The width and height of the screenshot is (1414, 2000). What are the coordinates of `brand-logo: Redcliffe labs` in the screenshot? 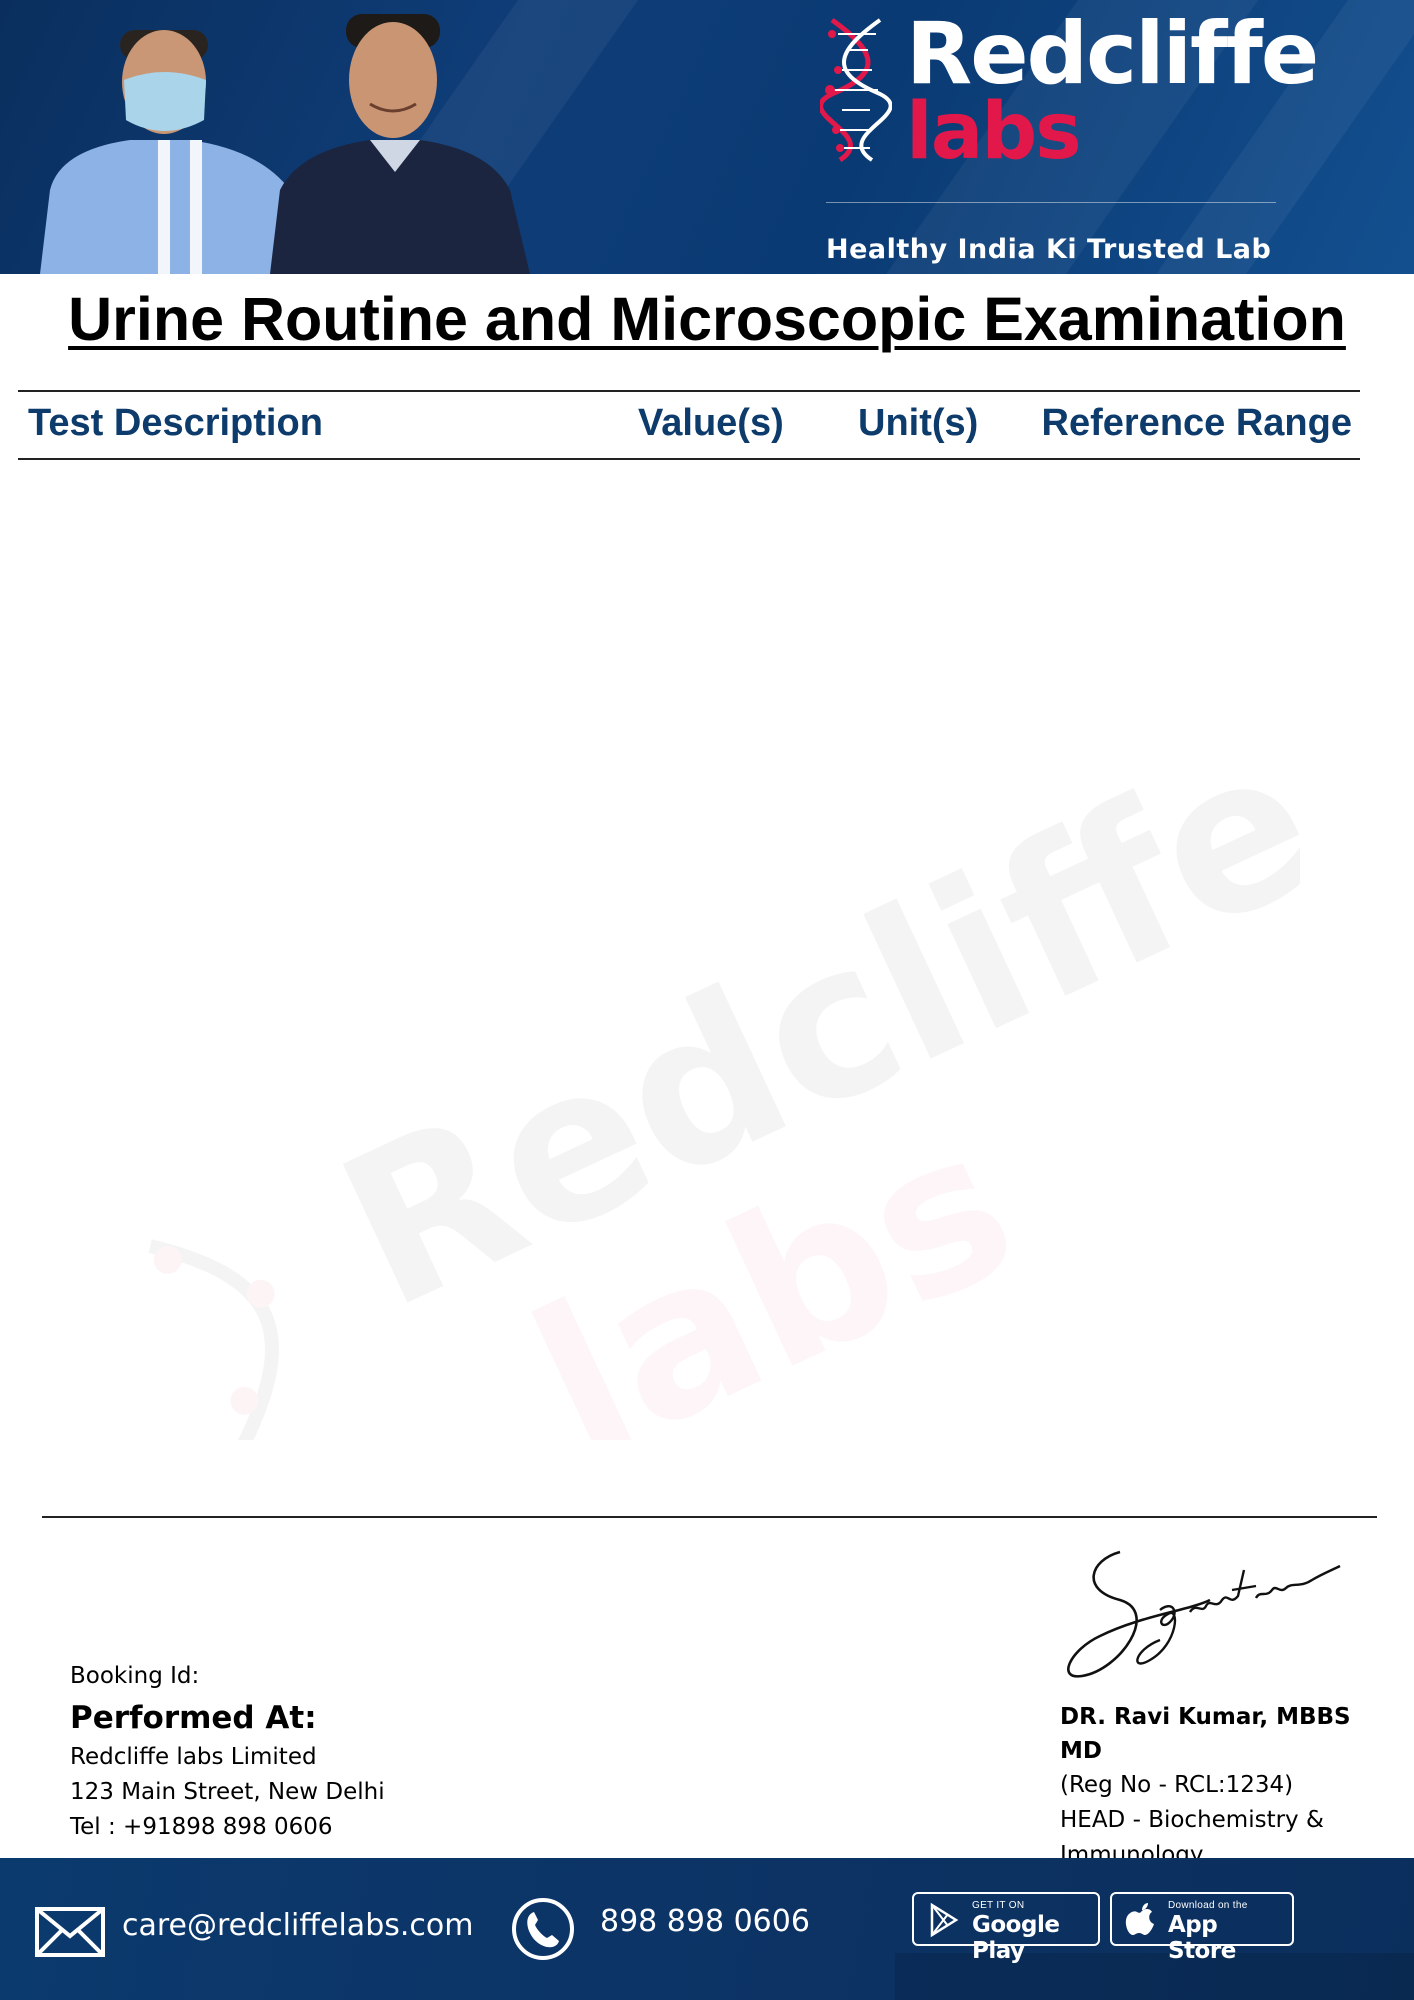 It's located at (1116, 87).